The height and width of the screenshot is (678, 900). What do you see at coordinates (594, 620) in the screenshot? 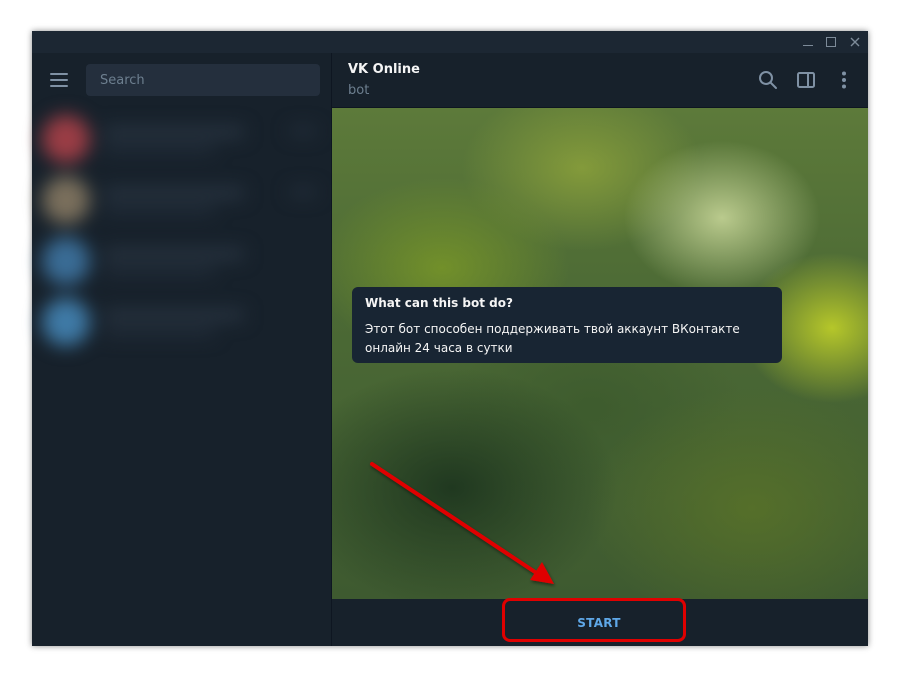
I see `highlight-box` at bounding box center [594, 620].